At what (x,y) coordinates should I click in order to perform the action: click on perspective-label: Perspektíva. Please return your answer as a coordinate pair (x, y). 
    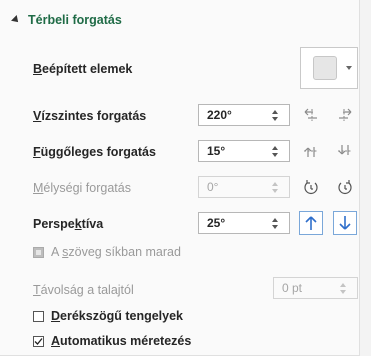
    Looking at the image, I should click on (68, 224).